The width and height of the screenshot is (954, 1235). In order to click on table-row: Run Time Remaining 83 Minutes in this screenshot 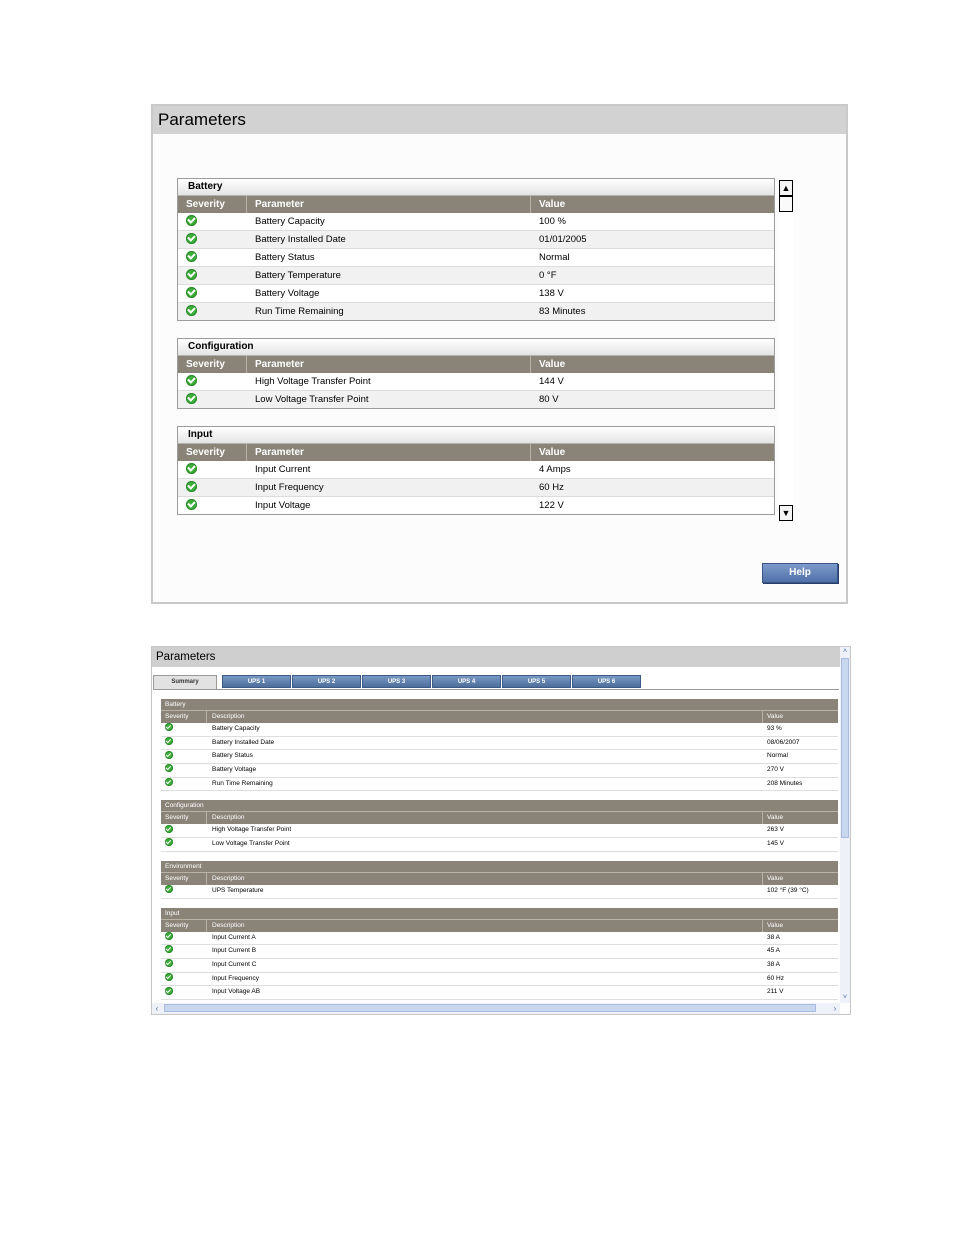, I will do `click(476, 311)`.